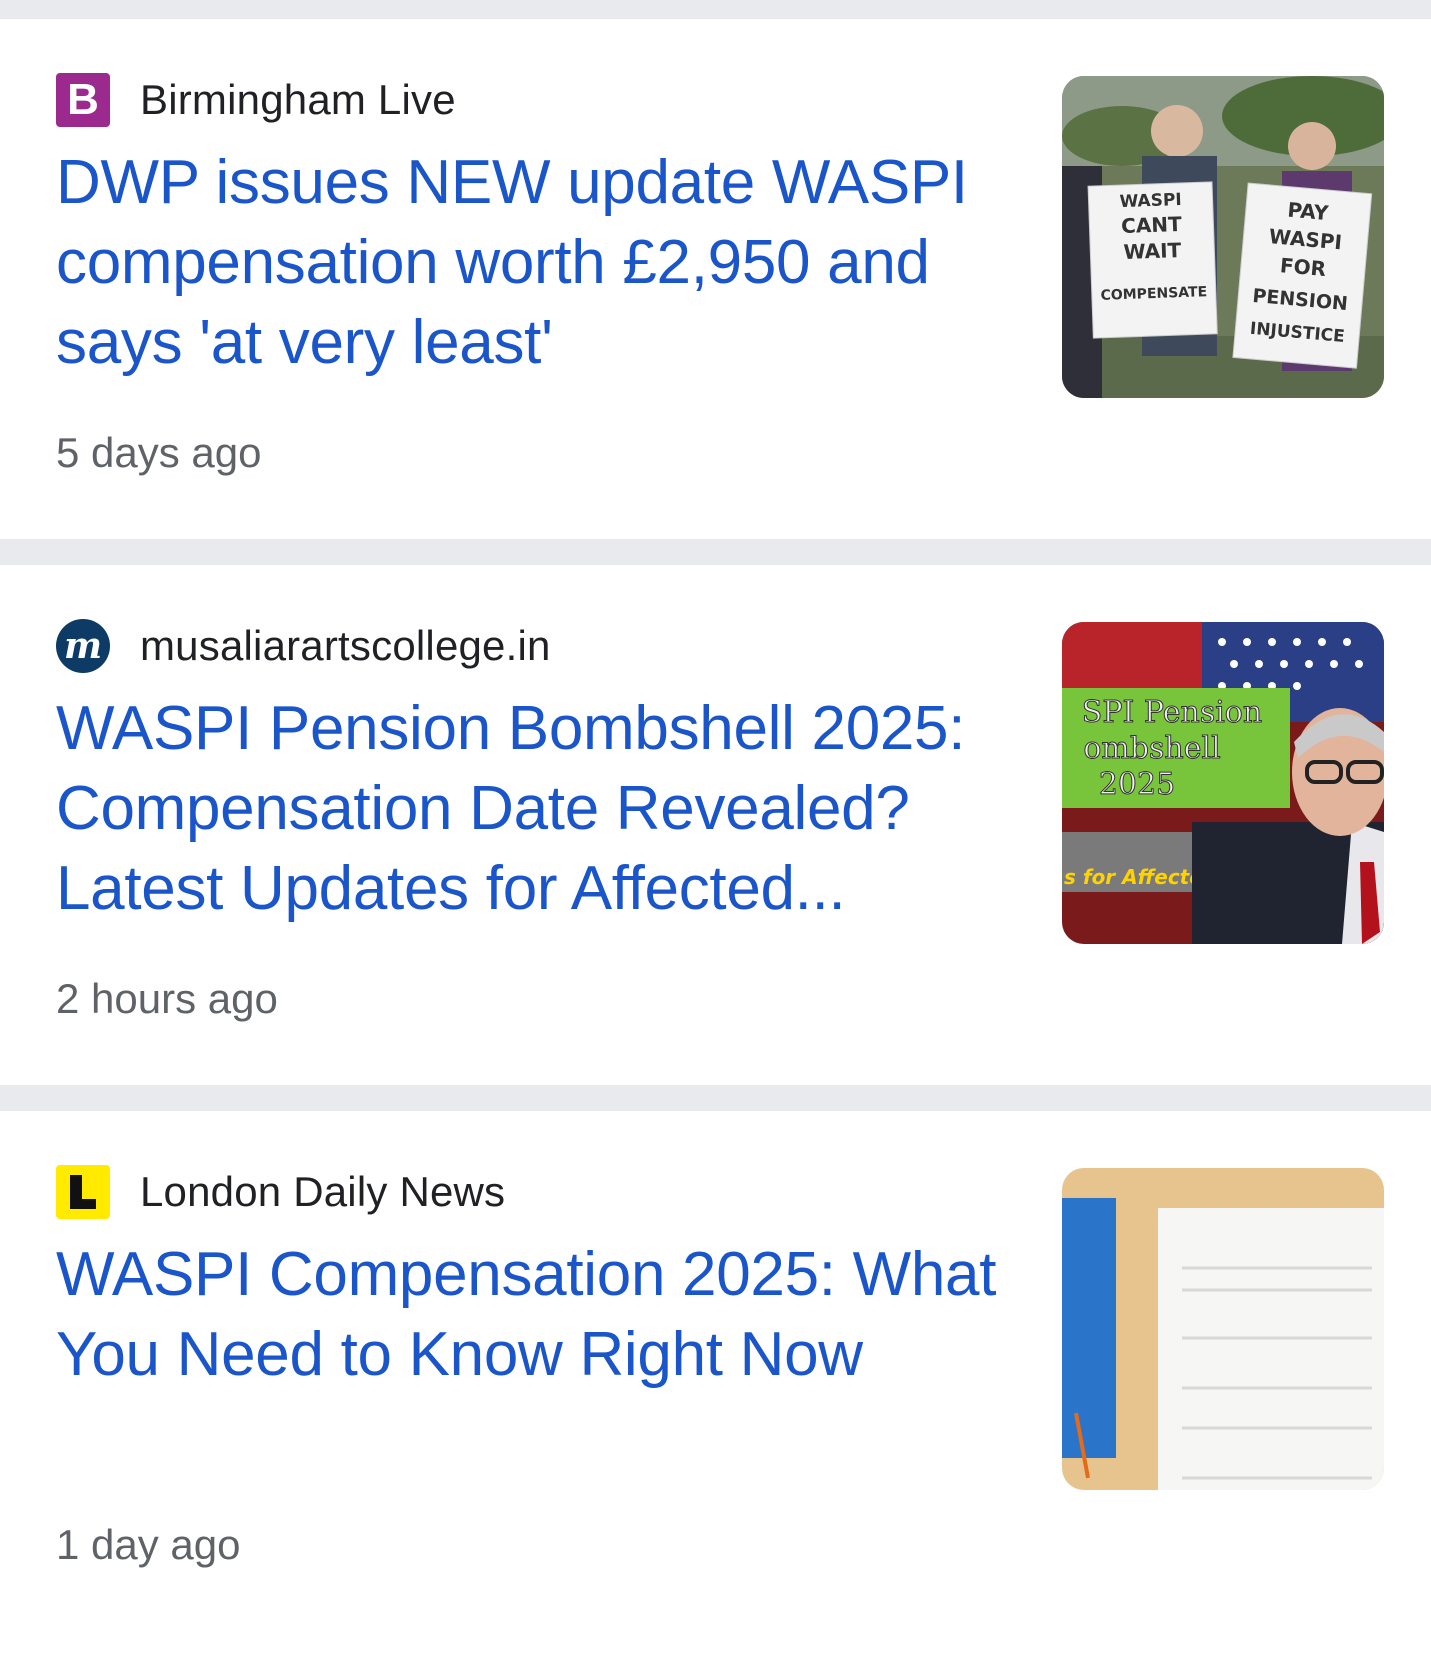  What do you see at coordinates (1137, 784) in the screenshot?
I see `thumb-title-text: 2025` at bounding box center [1137, 784].